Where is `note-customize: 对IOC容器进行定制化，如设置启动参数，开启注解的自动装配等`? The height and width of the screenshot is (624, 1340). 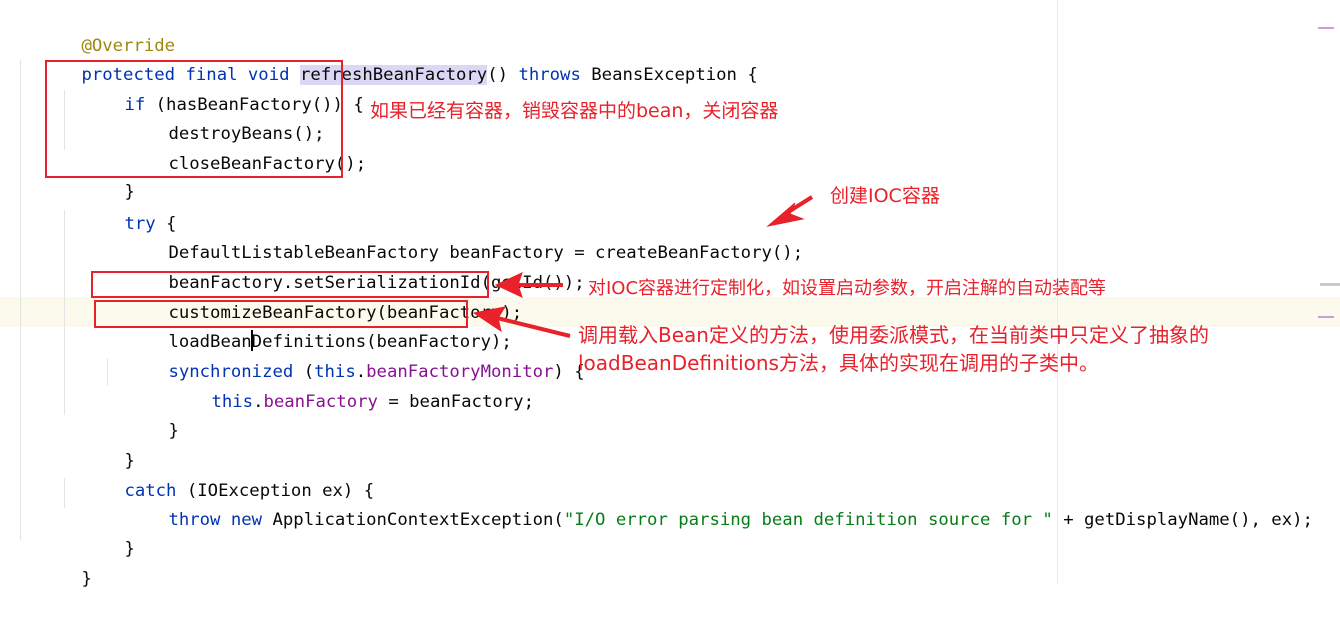
note-customize: 对IOC容器进行定制化，如设置启动参数，开启注解的自动装配等 is located at coordinates (847, 288).